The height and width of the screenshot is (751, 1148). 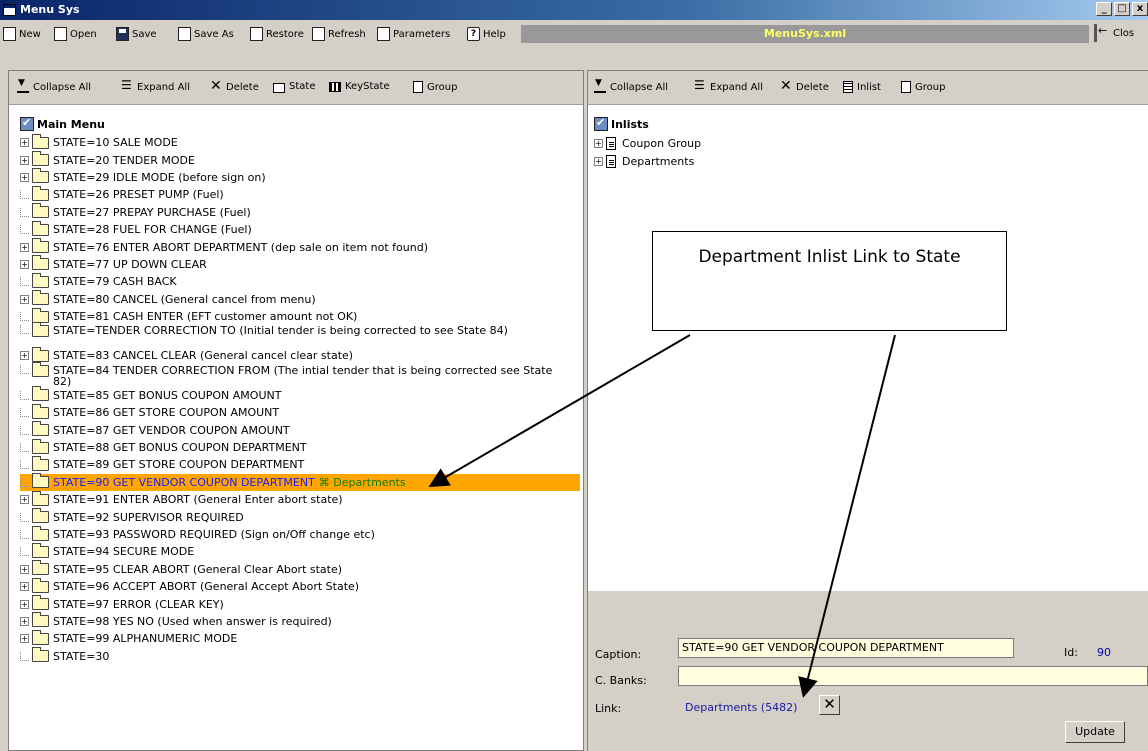 What do you see at coordinates (621, 123) in the screenshot?
I see `inlists-root: Inlists` at bounding box center [621, 123].